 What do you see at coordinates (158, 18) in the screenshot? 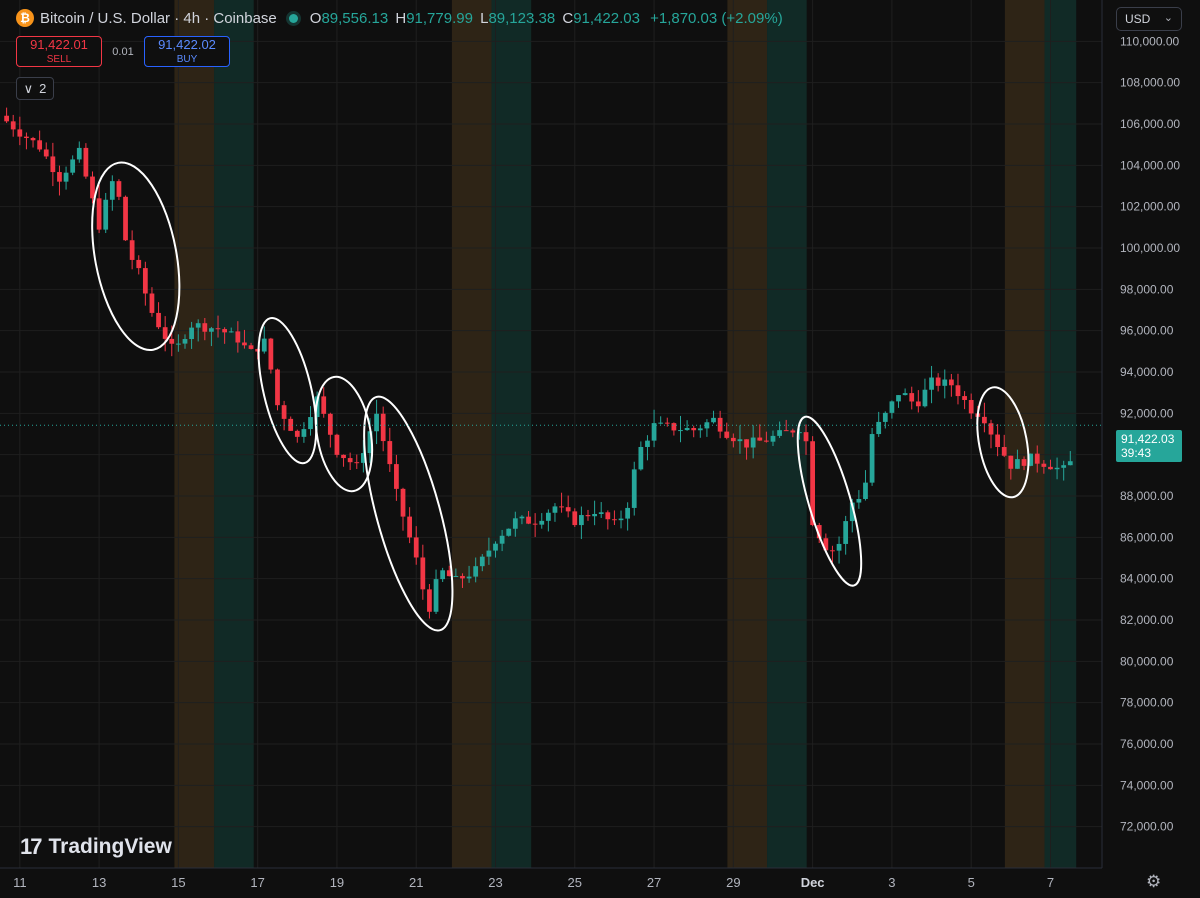
I see `symbol-title: Bitcoin / U.S. Dollar · 4h · Coinbase` at bounding box center [158, 18].